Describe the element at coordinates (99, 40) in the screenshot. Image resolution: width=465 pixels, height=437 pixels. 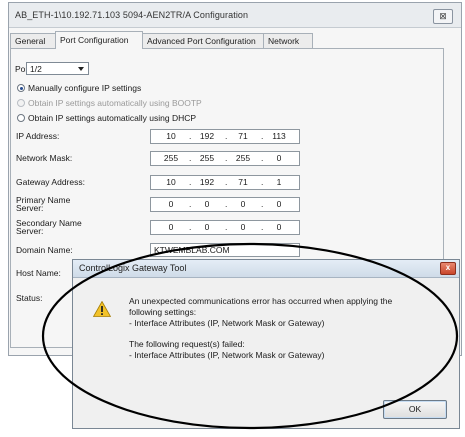
I see `tab-port-configuration: Port Configuration` at that location.